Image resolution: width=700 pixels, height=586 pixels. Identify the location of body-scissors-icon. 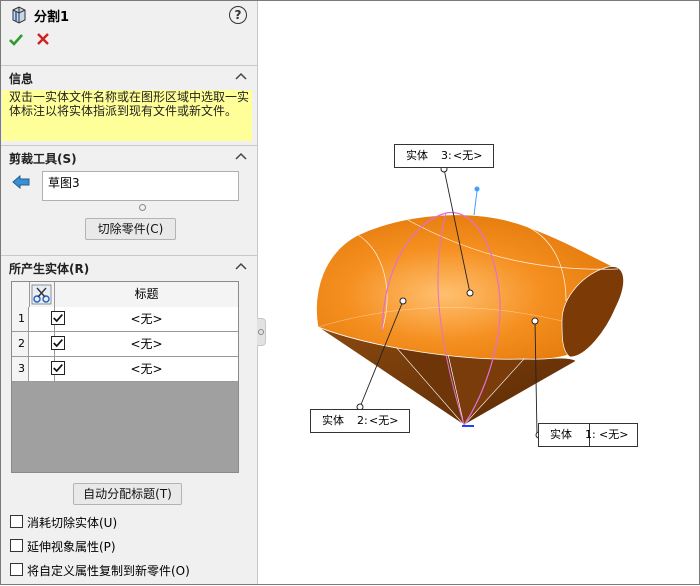
(41, 294).